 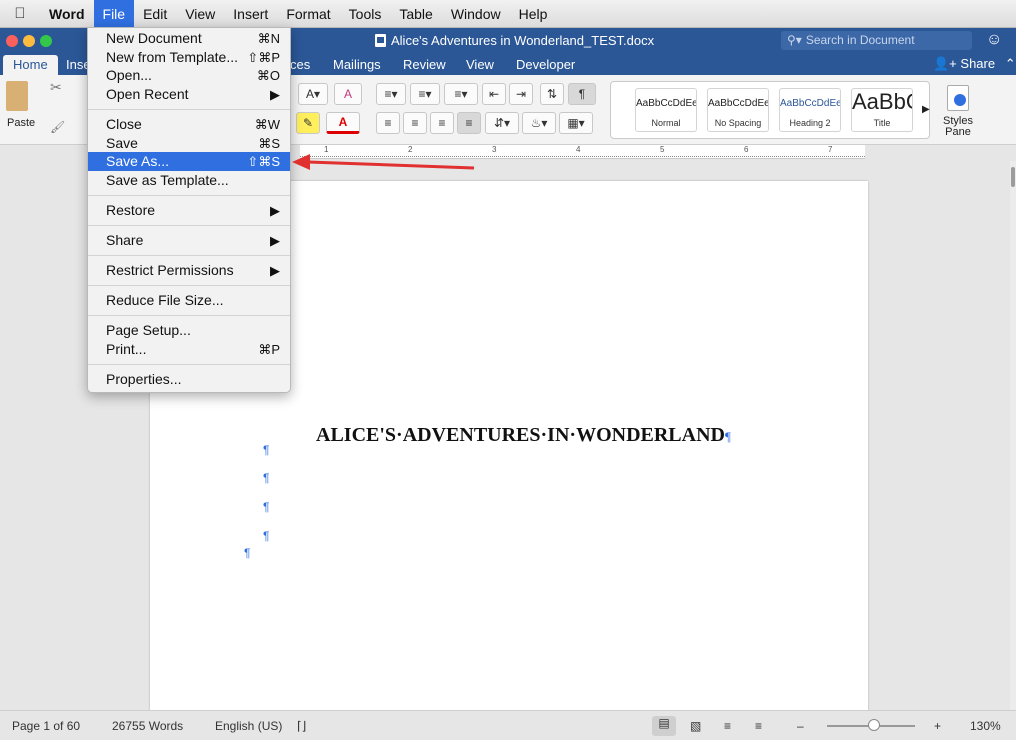 What do you see at coordinates (275, 210) in the screenshot?
I see `submenu-arrow-icon: ▶` at bounding box center [275, 210].